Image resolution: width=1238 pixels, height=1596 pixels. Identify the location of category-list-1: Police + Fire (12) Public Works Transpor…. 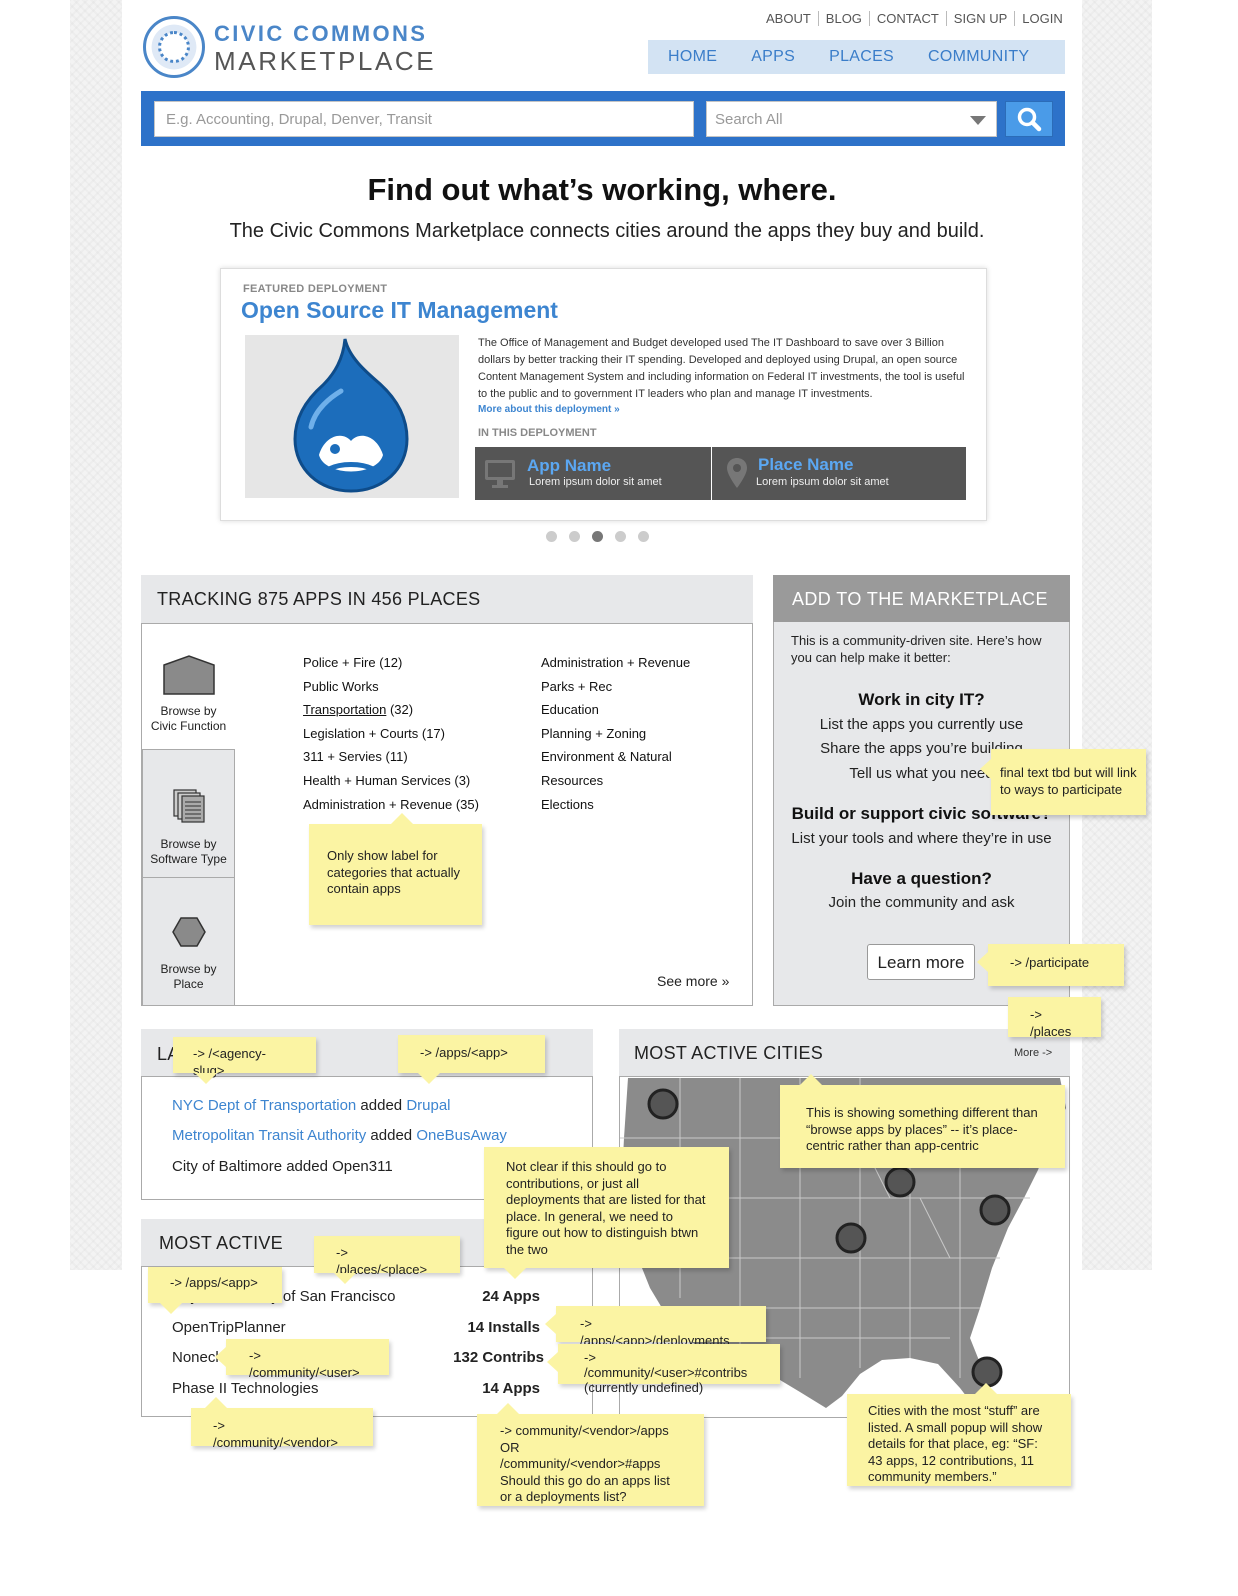
(418, 733).